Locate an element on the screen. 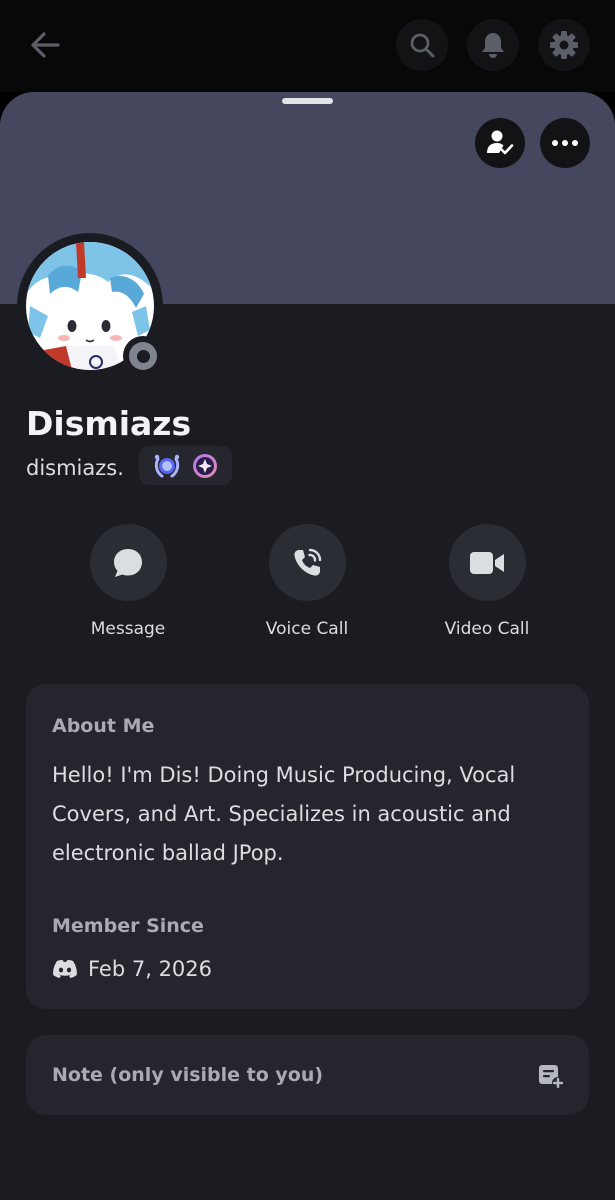 The height and width of the screenshot is (1200, 615). badge-list is located at coordinates (185, 465).